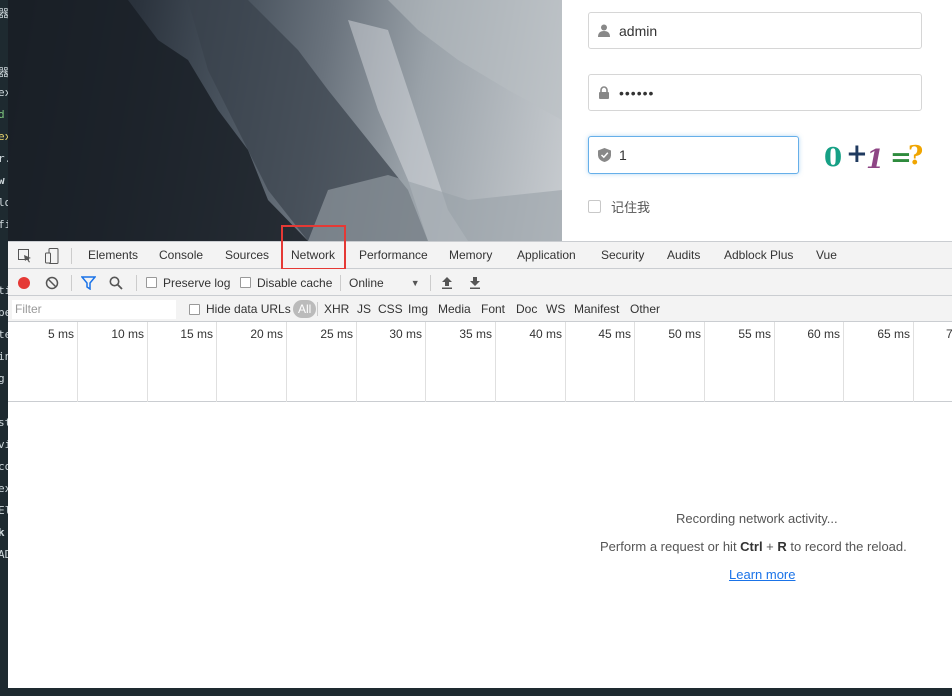 The width and height of the screenshot is (952, 696). What do you see at coordinates (113, 255) in the screenshot?
I see `tab-elements: Elements` at bounding box center [113, 255].